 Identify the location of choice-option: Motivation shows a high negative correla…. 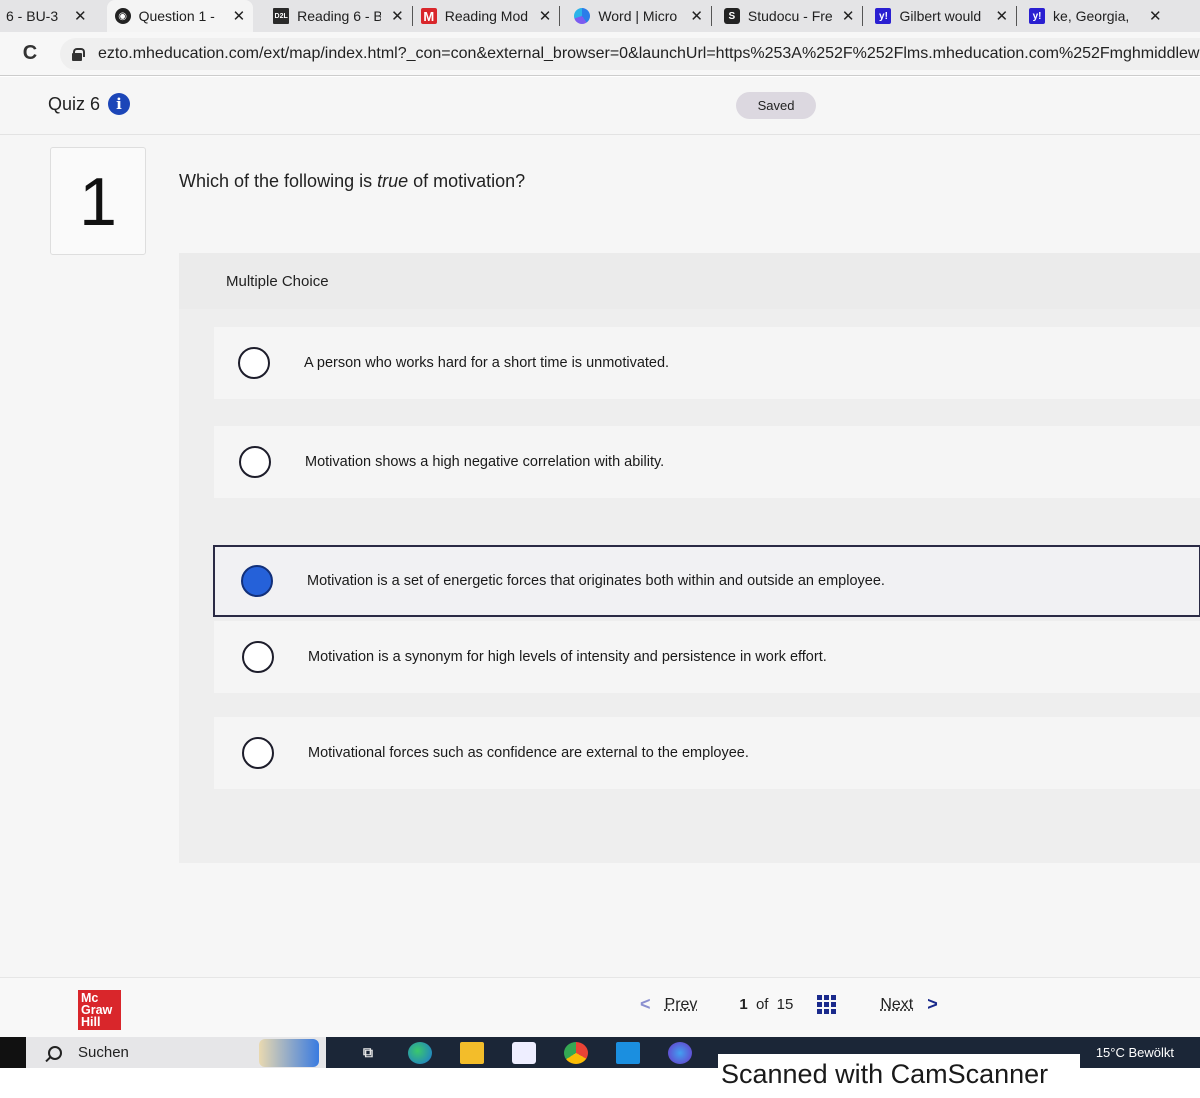
(707, 462).